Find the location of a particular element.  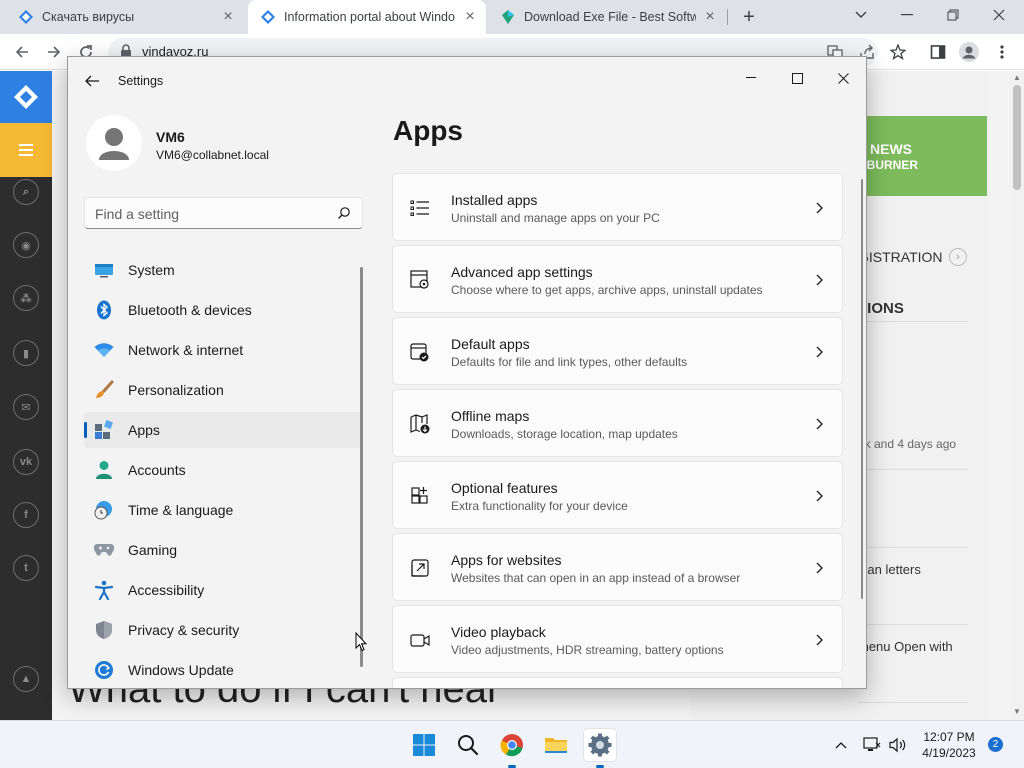

user-avatar-icon is located at coordinates (114, 143).